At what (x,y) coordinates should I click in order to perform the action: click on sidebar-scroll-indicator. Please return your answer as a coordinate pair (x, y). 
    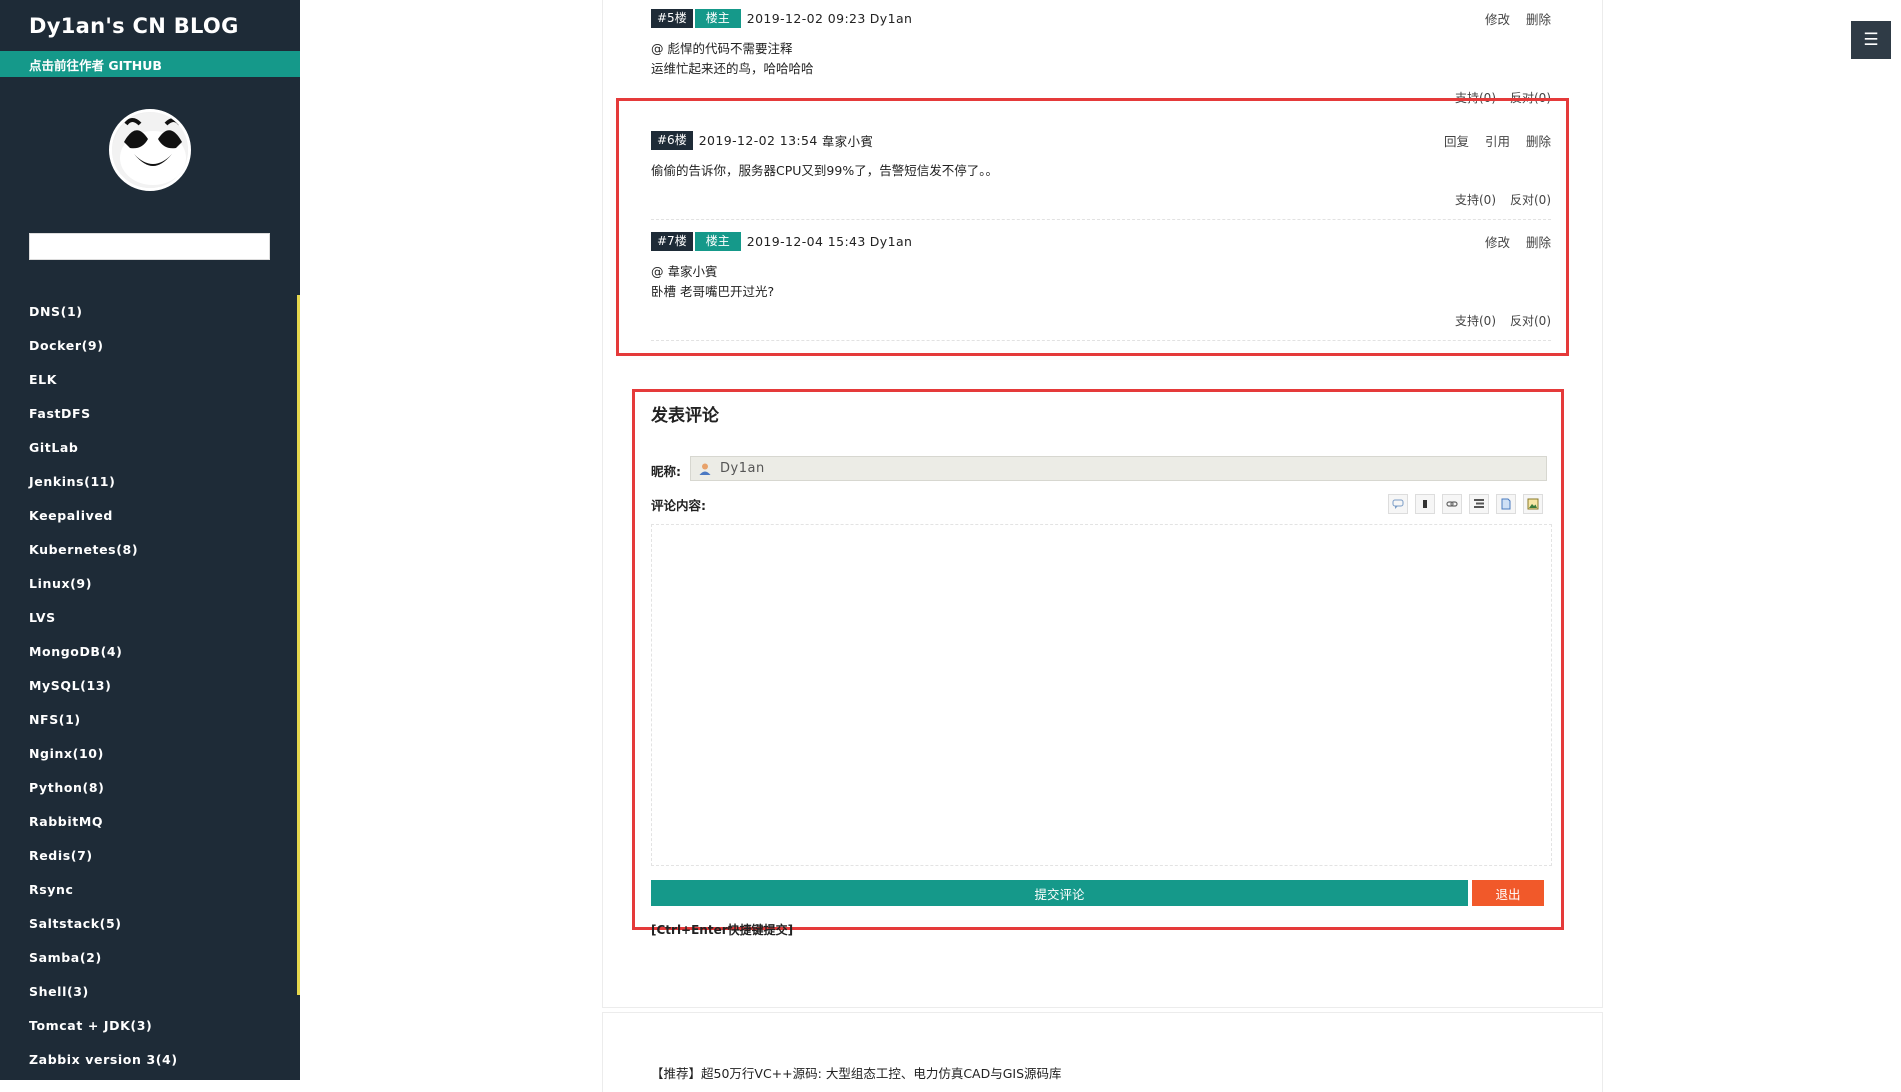
    Looking at the image, I should click on (298, 645).